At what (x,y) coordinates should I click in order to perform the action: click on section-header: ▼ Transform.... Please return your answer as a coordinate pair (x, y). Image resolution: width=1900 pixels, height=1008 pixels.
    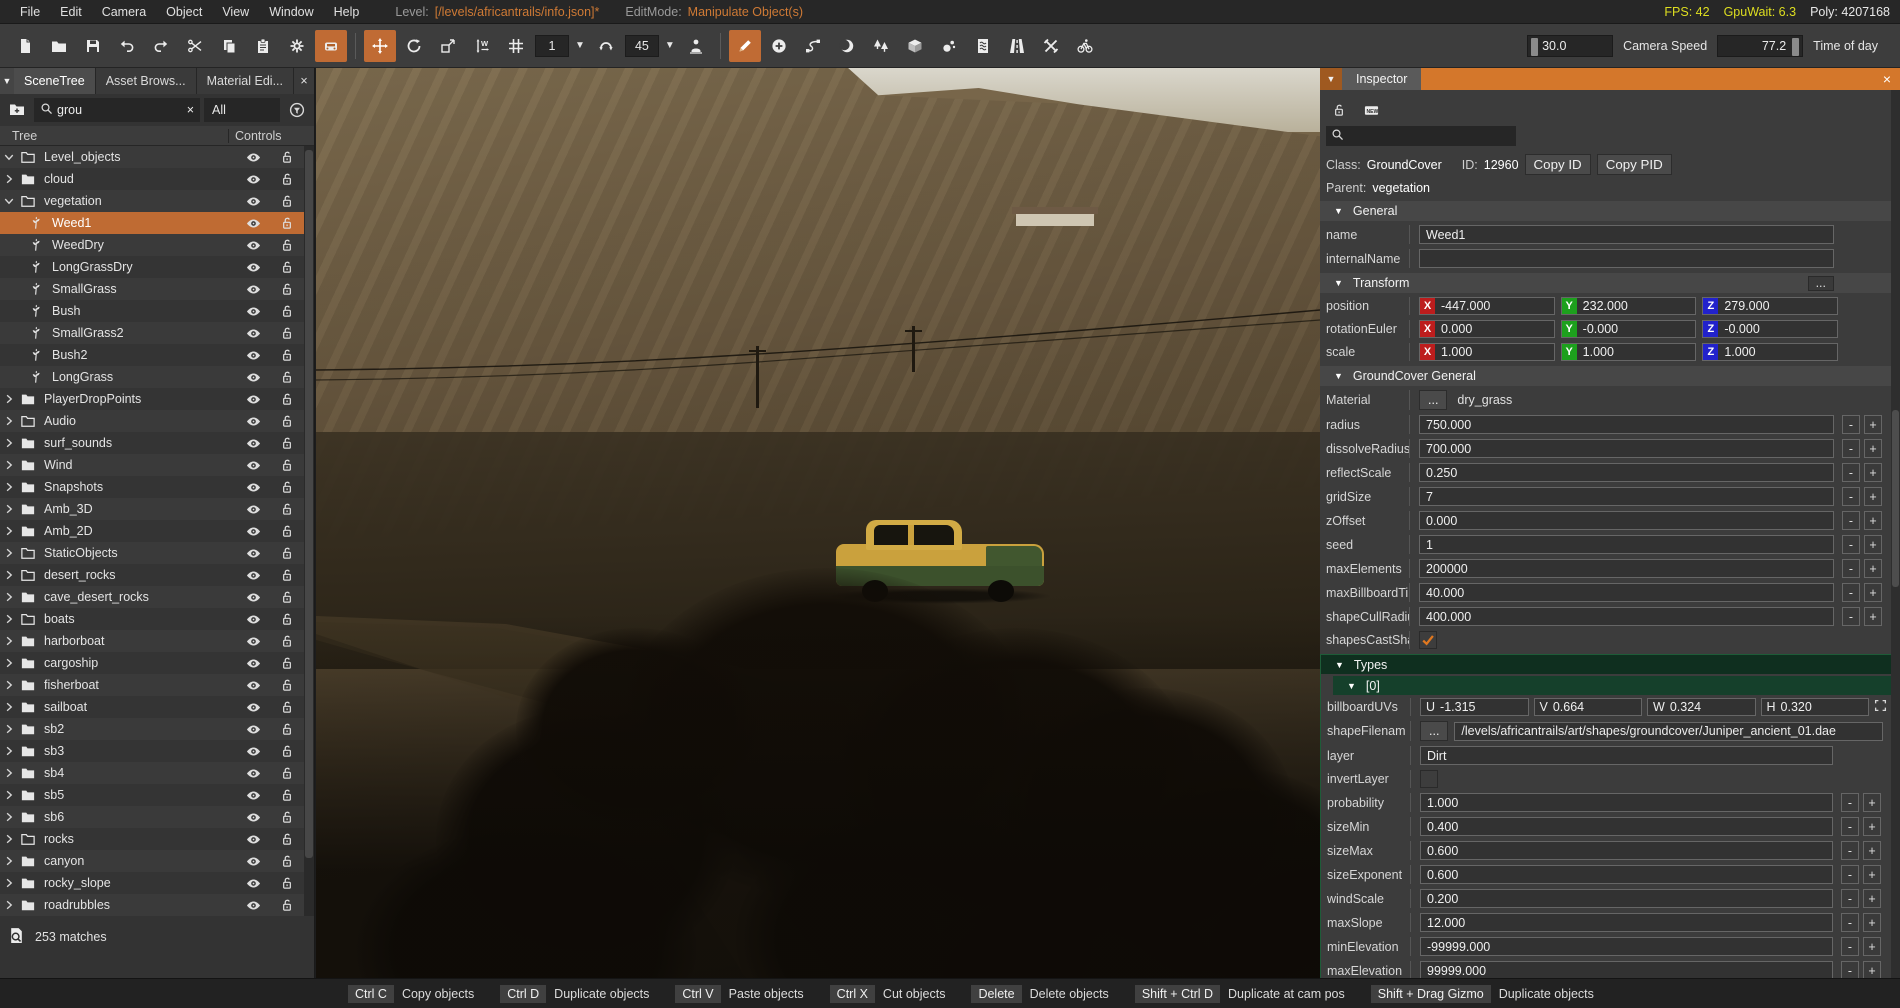
    Looking at the image, I should click on (1610, 283).